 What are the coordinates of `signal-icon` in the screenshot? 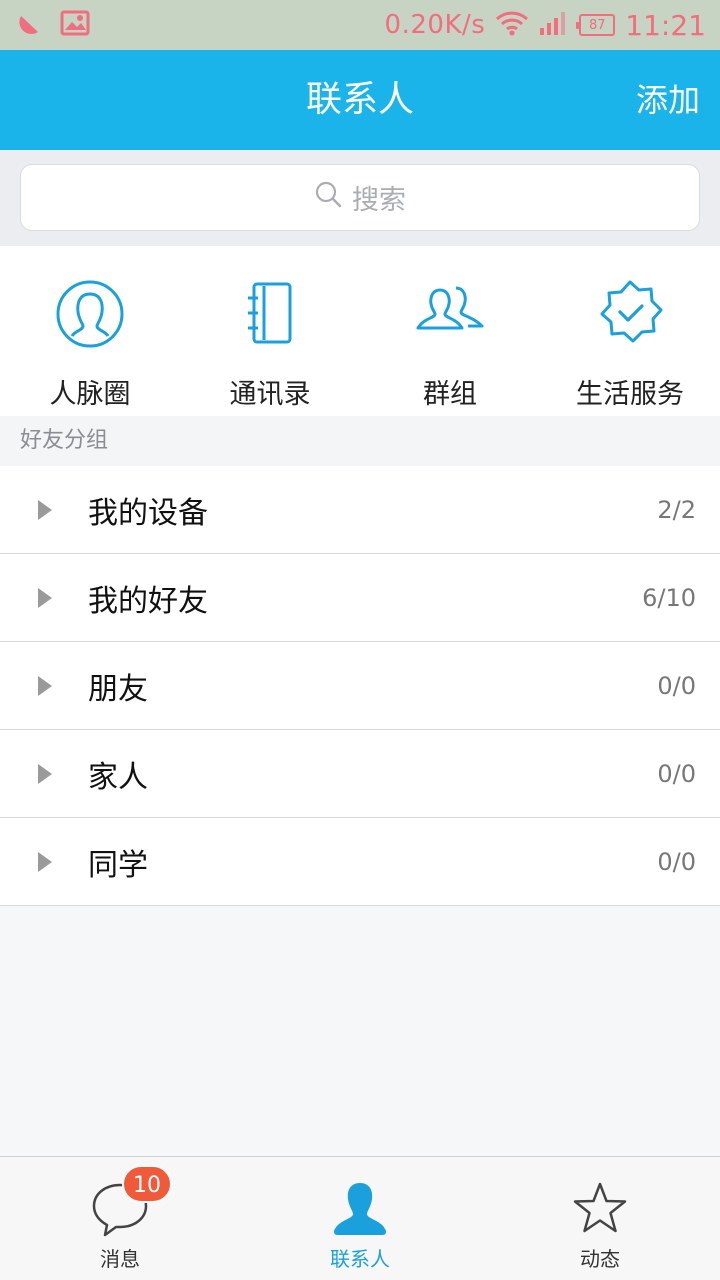 It's located at (554, 25).